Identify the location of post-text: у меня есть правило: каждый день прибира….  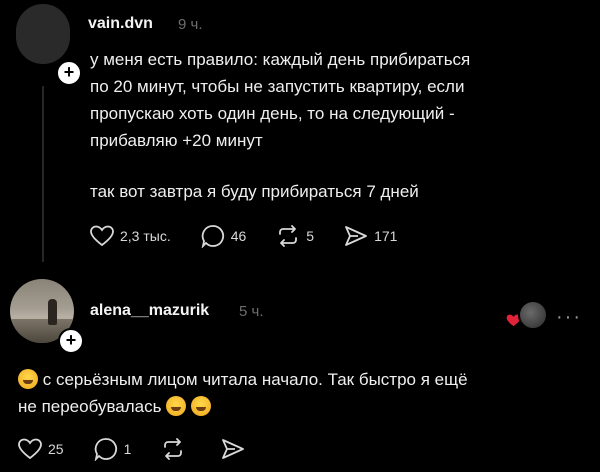
(280, 100).